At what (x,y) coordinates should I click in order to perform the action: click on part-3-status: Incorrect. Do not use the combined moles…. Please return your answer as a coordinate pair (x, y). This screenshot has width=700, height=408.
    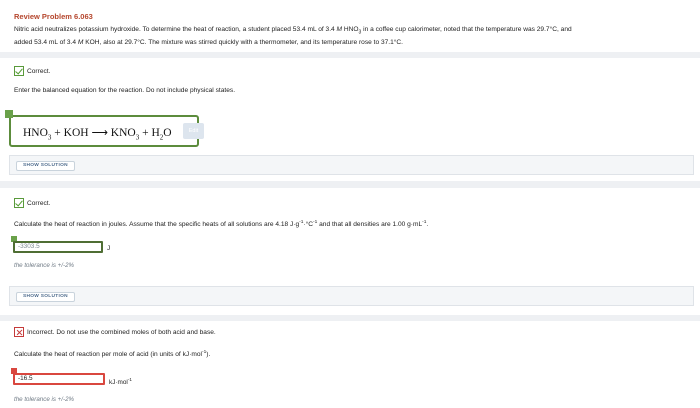
    Looking at the image, I should click on (115, 332).